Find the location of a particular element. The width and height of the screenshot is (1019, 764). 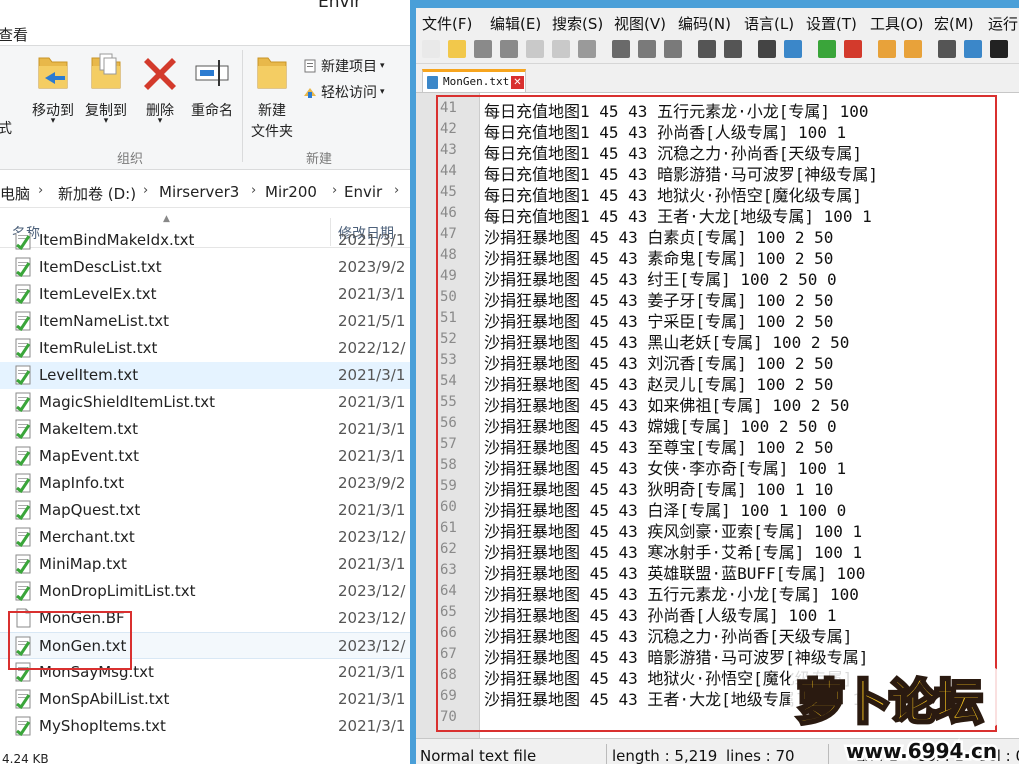

print-icon is located at coordinates (587, 49).